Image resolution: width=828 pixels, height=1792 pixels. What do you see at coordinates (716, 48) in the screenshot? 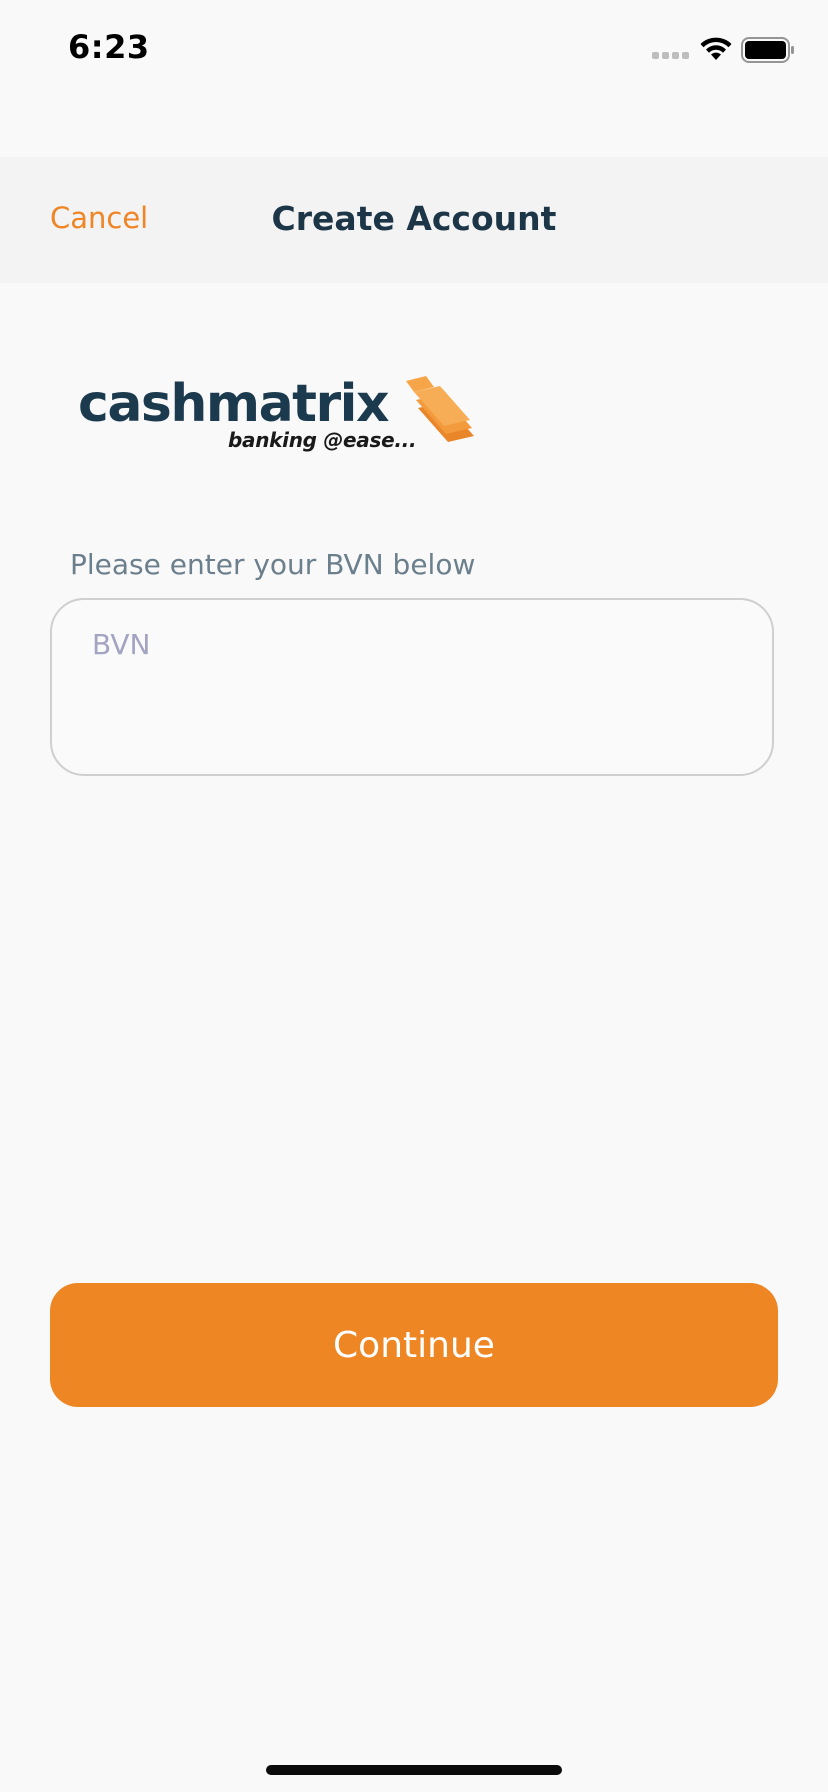
I see `wifi-icon` at bounding box center [716, 48].